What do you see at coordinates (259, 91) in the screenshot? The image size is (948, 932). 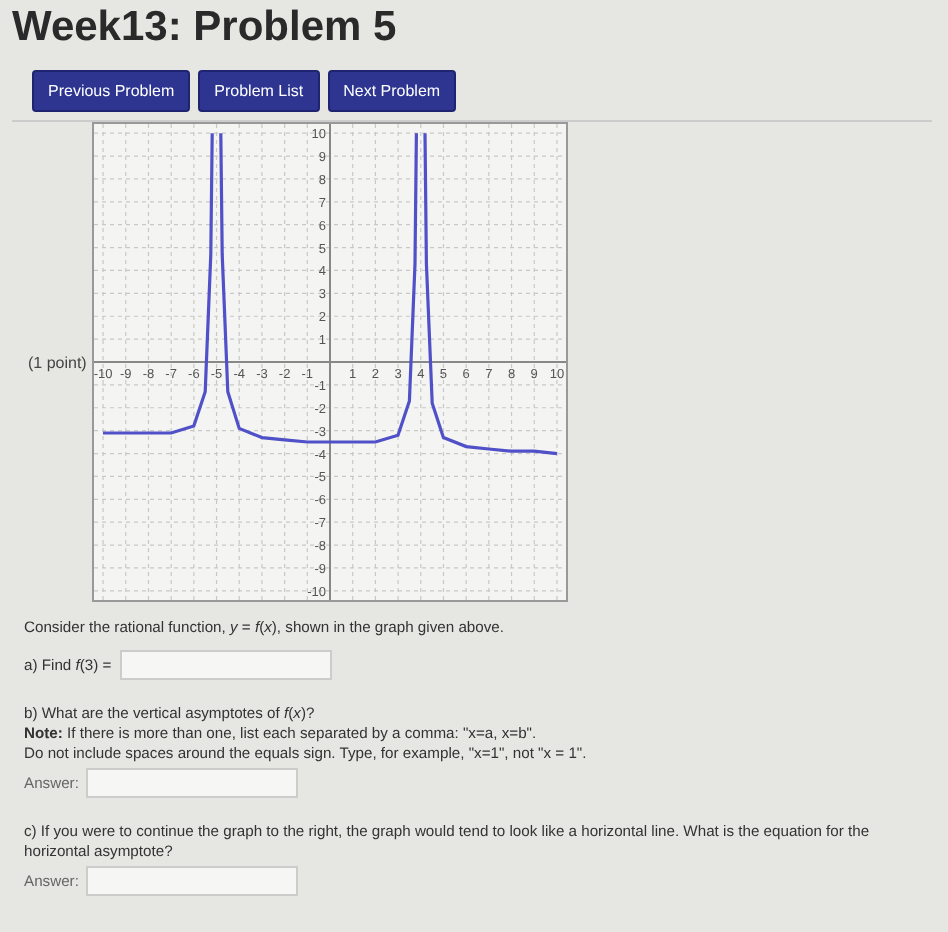 I see `nav-button: Problem List` at bounding box center [259, 91].